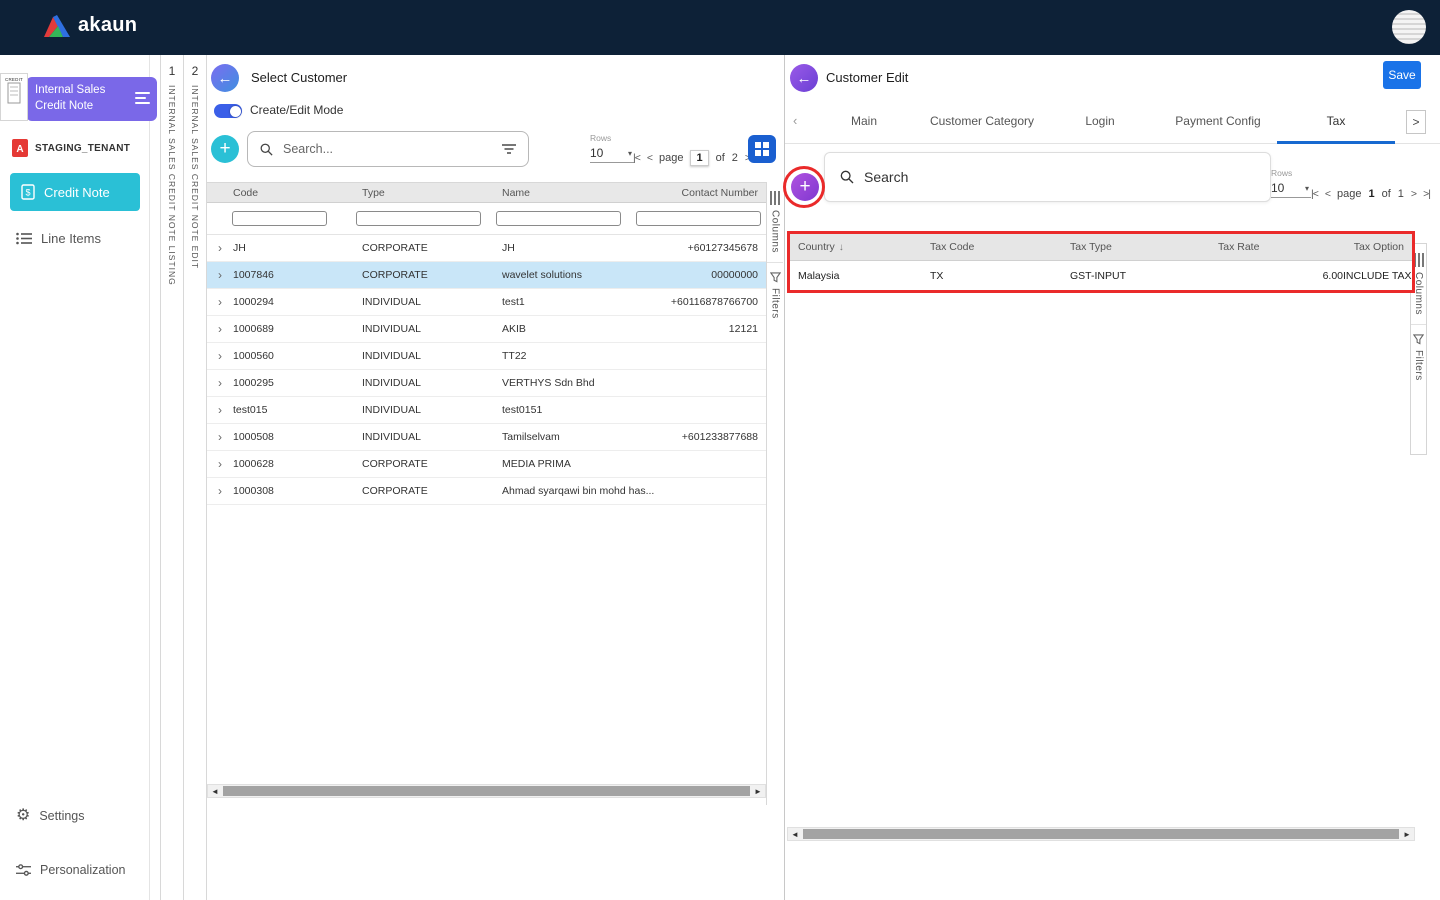  What do you see at coordinates (1141, 247) in the screenshot?
I see `column-header-tax-type: Tax Type` at bounding box center [1141, 247].